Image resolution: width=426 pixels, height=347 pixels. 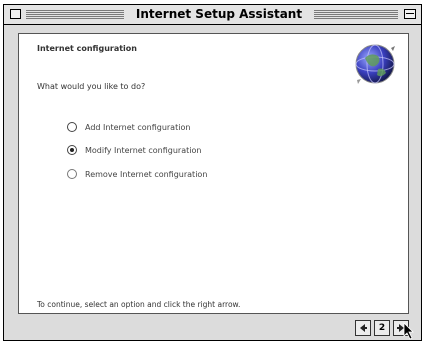 I want to click on section-heading: Internet configuration, so click(x=87, y=48).